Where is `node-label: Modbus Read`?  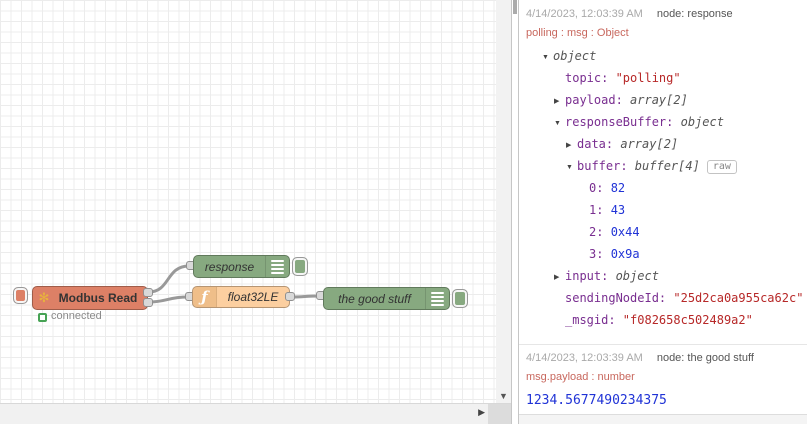
node-label: Modbus Read is located at coordinates (98, 298).